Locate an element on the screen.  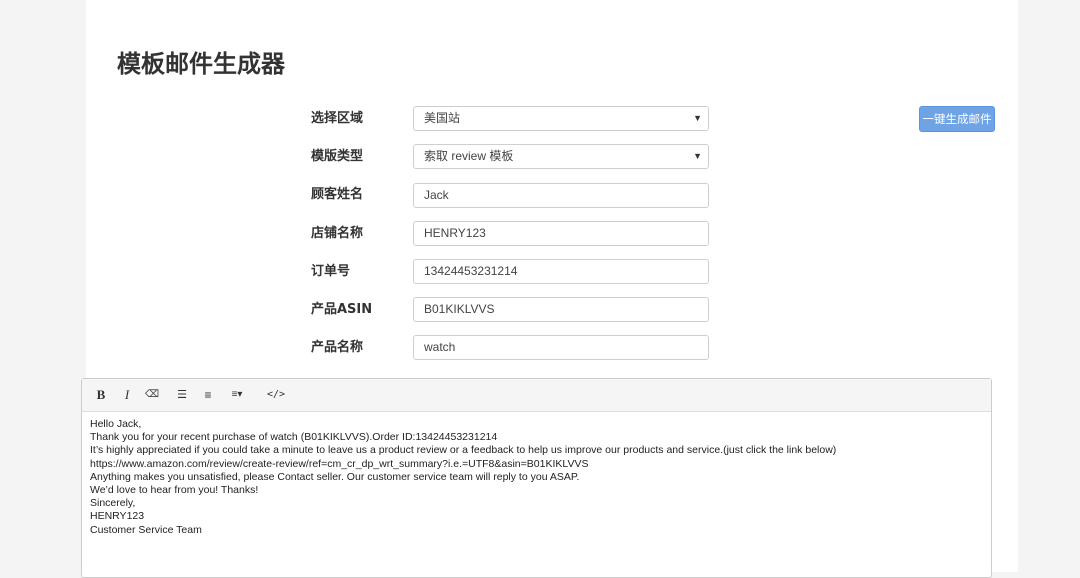
order-number-label: 订单号 is located at coordinates (331, 271).